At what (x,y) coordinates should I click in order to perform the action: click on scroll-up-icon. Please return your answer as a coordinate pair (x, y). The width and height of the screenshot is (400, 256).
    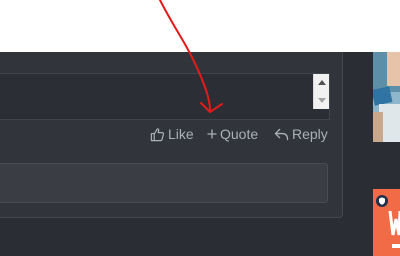
    Looking at the image, I should click on (322, 82).